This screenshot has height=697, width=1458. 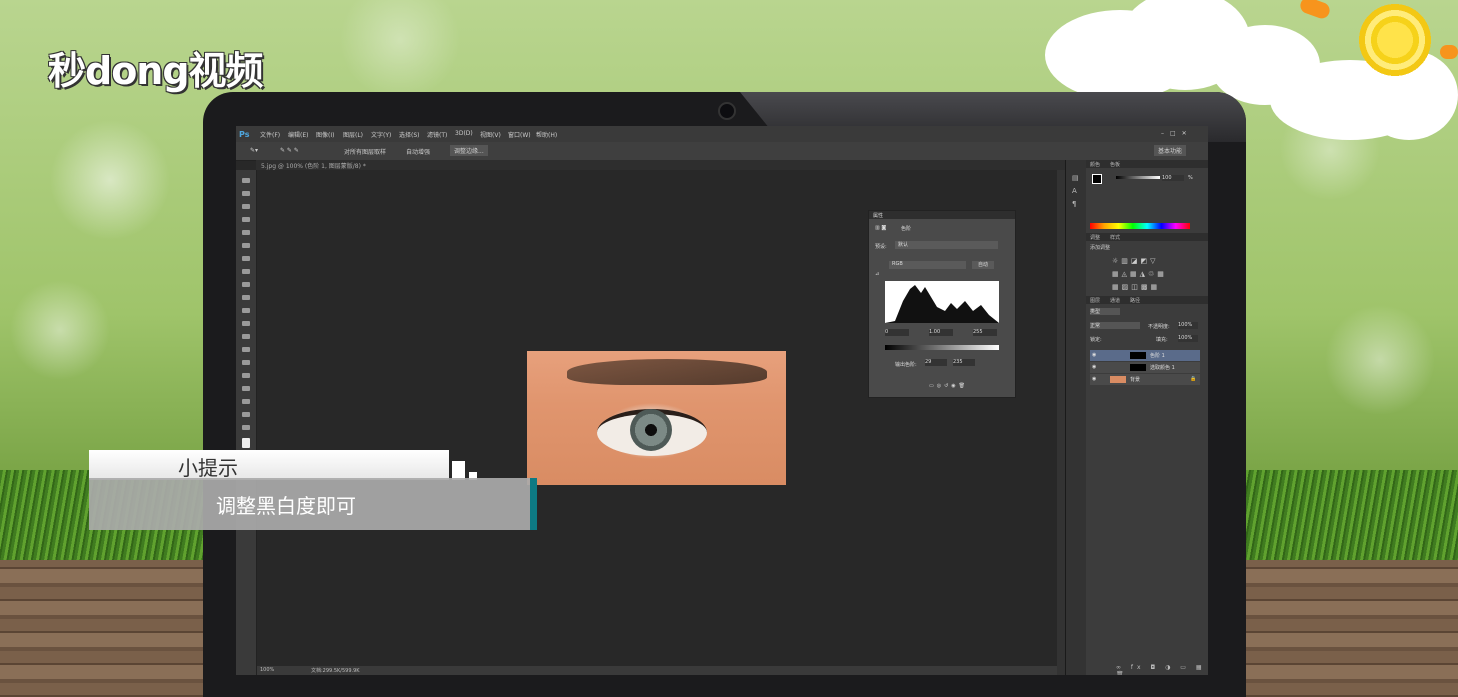 I want to click on dodge-tool, so click(x=246, y=349).